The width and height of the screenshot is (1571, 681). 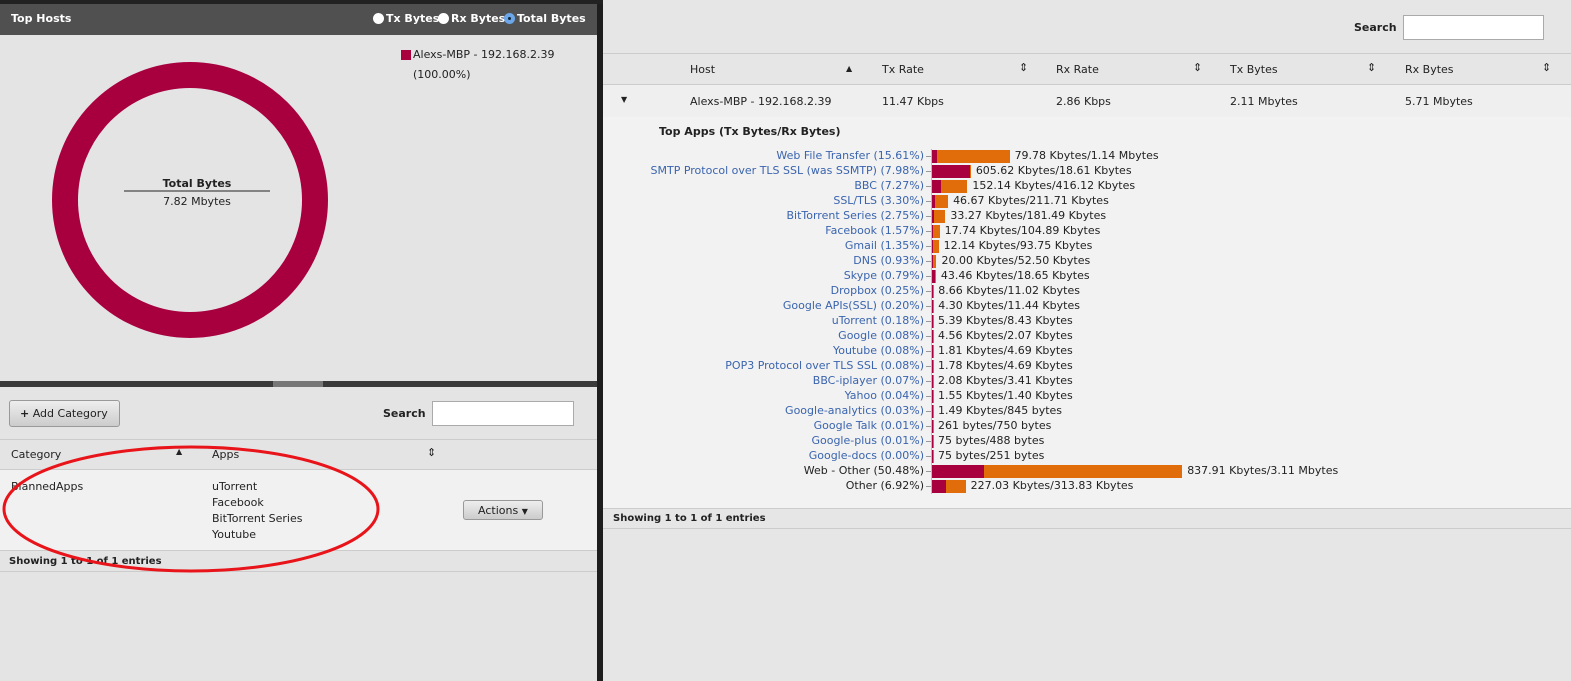 I want to click on app-label: Youtube (0.08%), so click(x=878, y=350).